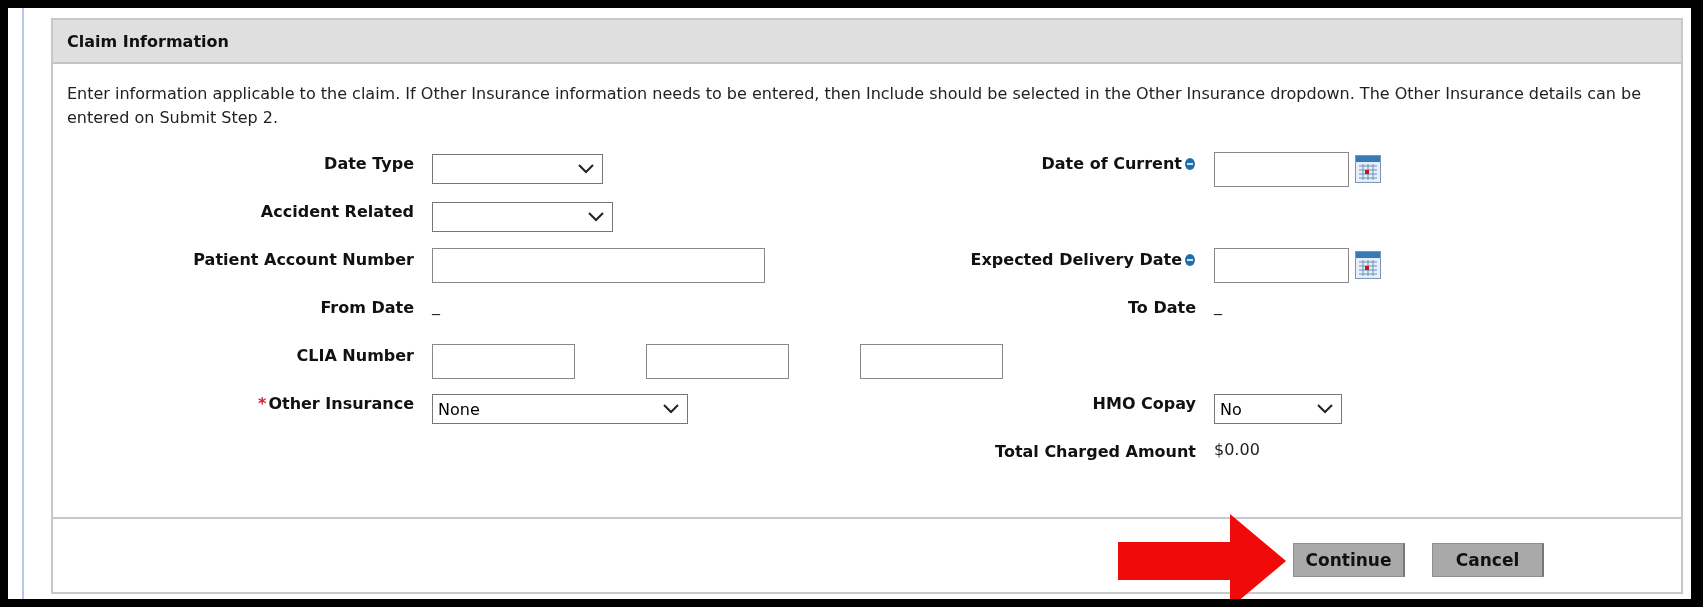  I want to click on field-label: Patient Account Number, so click(303, 259).